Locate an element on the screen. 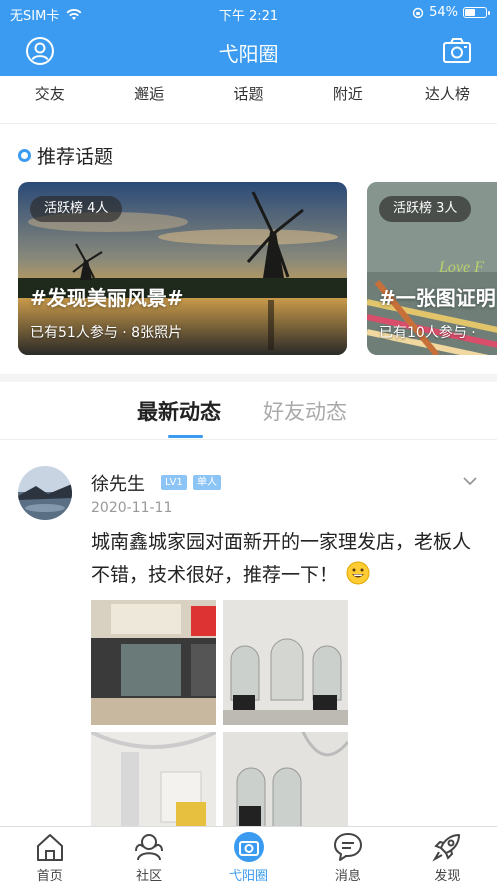  status-right: 54% is located at coordinates (451, 12).